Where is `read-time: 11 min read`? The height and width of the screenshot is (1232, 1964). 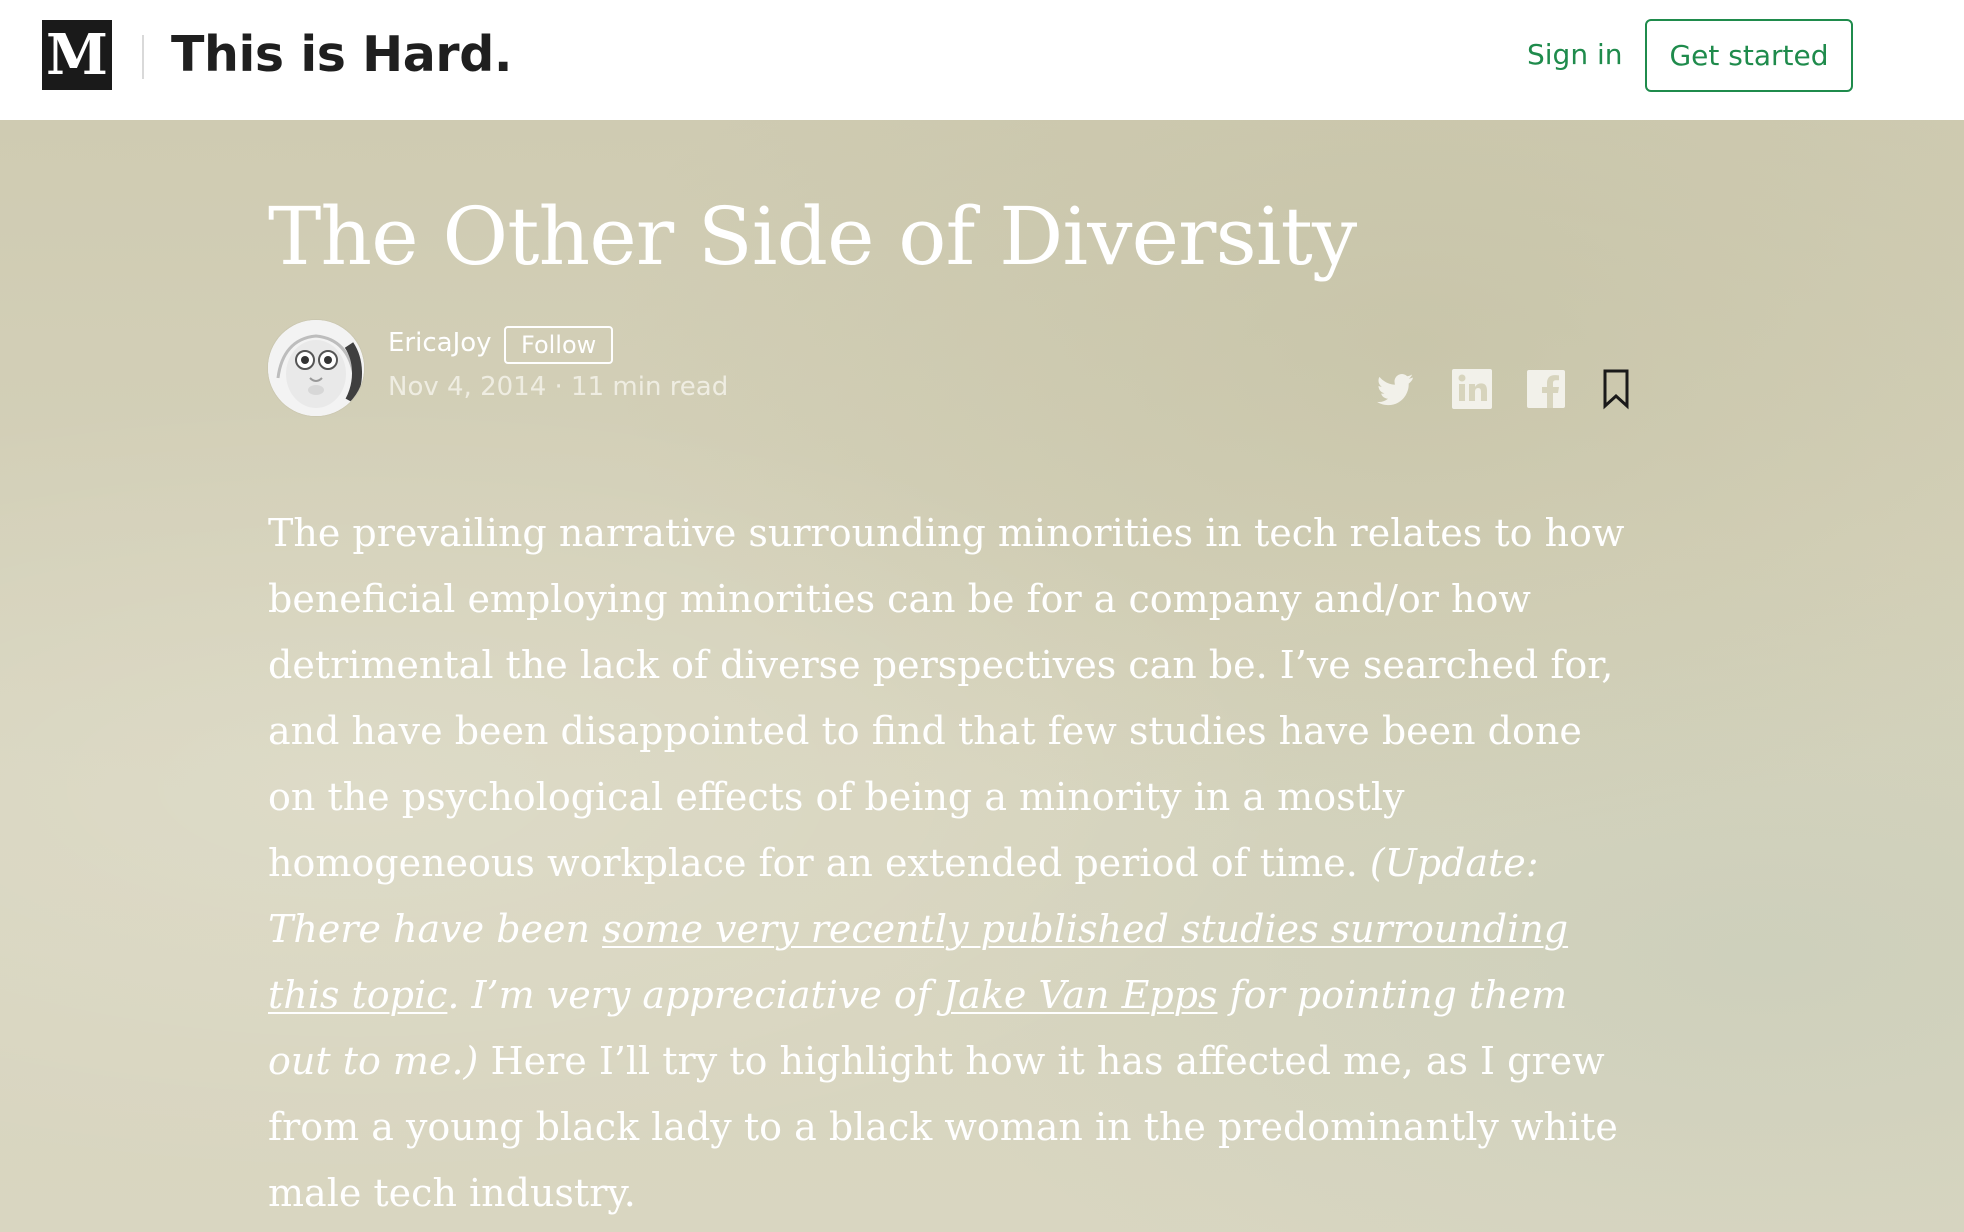
read-time: 11 min read is located at coordinates (650, 387).